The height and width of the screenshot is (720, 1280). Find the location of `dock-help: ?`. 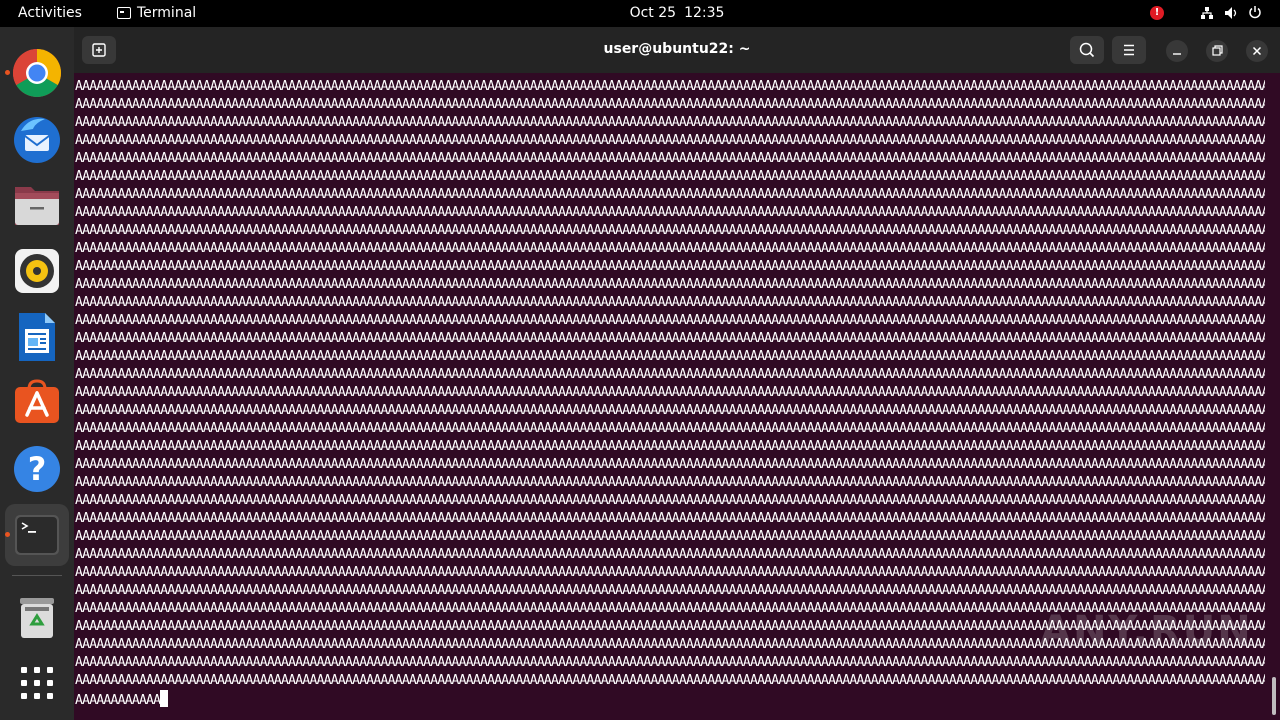

dock-help: ? is located at coordinates (37, 469).